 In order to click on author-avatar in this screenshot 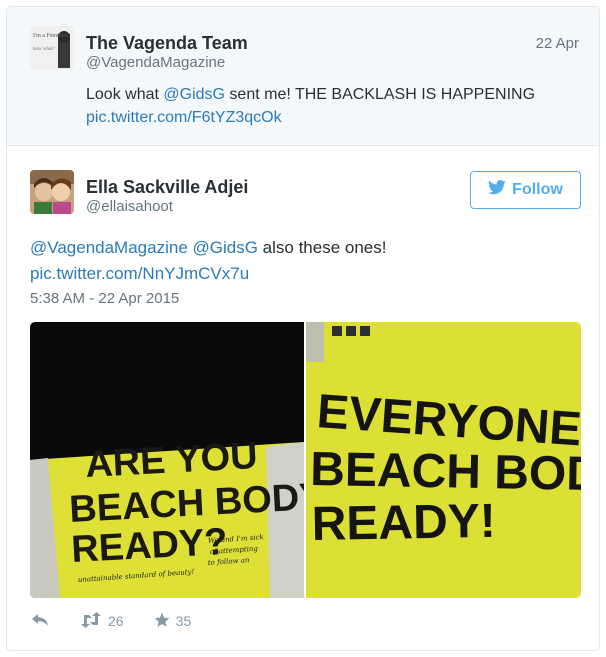, I will do `click(52, 192)`.